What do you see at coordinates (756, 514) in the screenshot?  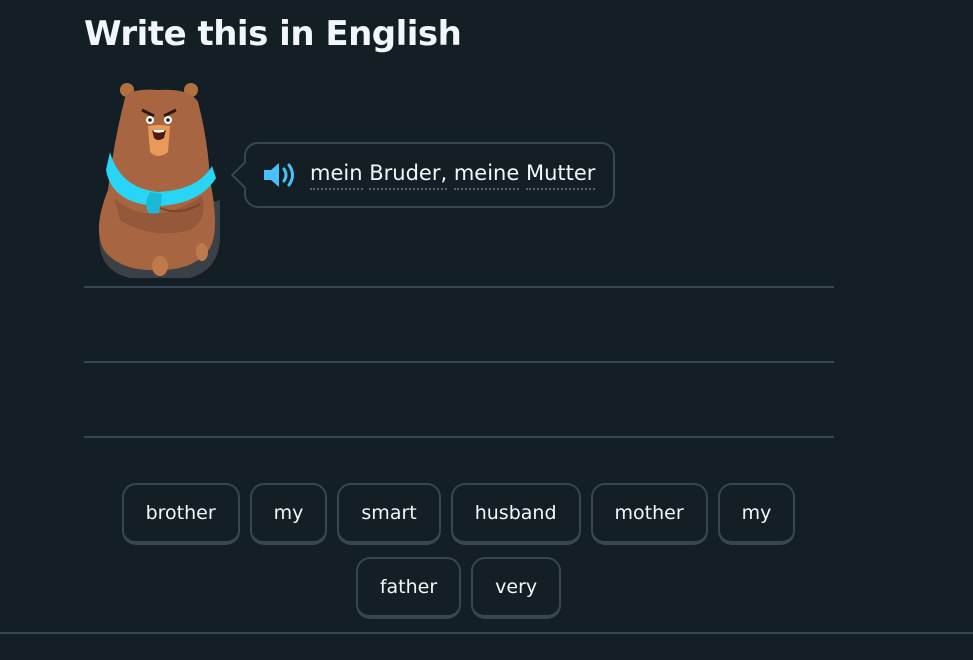 I see `word-tile-my-2: my` at bounding box center [756, 514].